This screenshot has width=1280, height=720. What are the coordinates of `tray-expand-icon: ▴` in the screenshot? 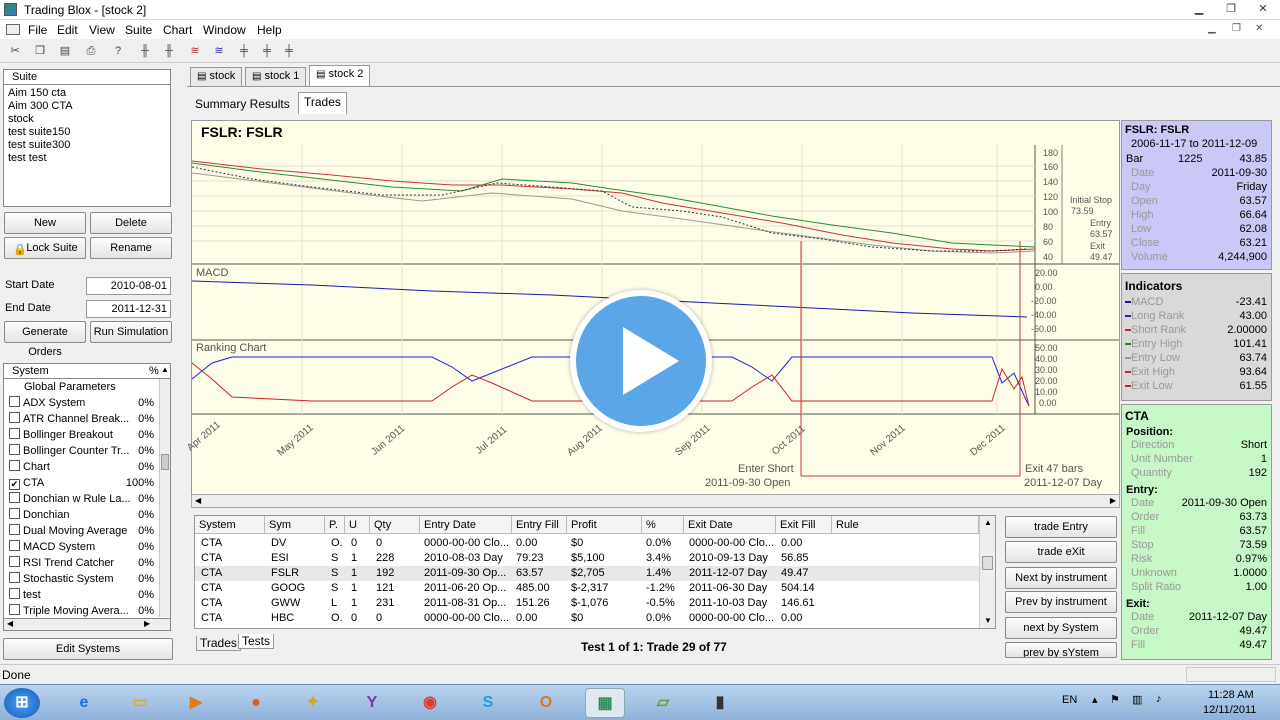 It's located at (1095, 699).